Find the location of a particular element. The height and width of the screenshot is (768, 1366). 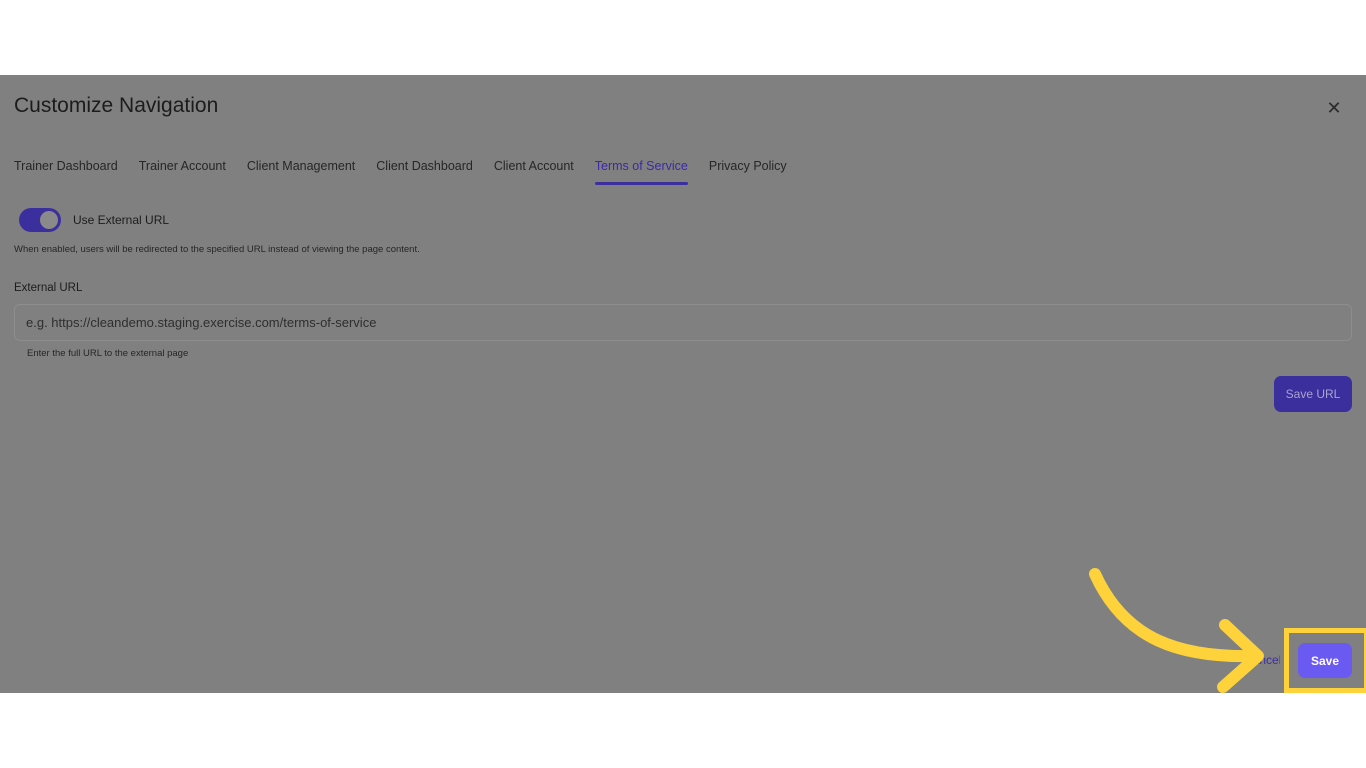

modal-title: Customize Navigation is located at coordinates (116, 105).